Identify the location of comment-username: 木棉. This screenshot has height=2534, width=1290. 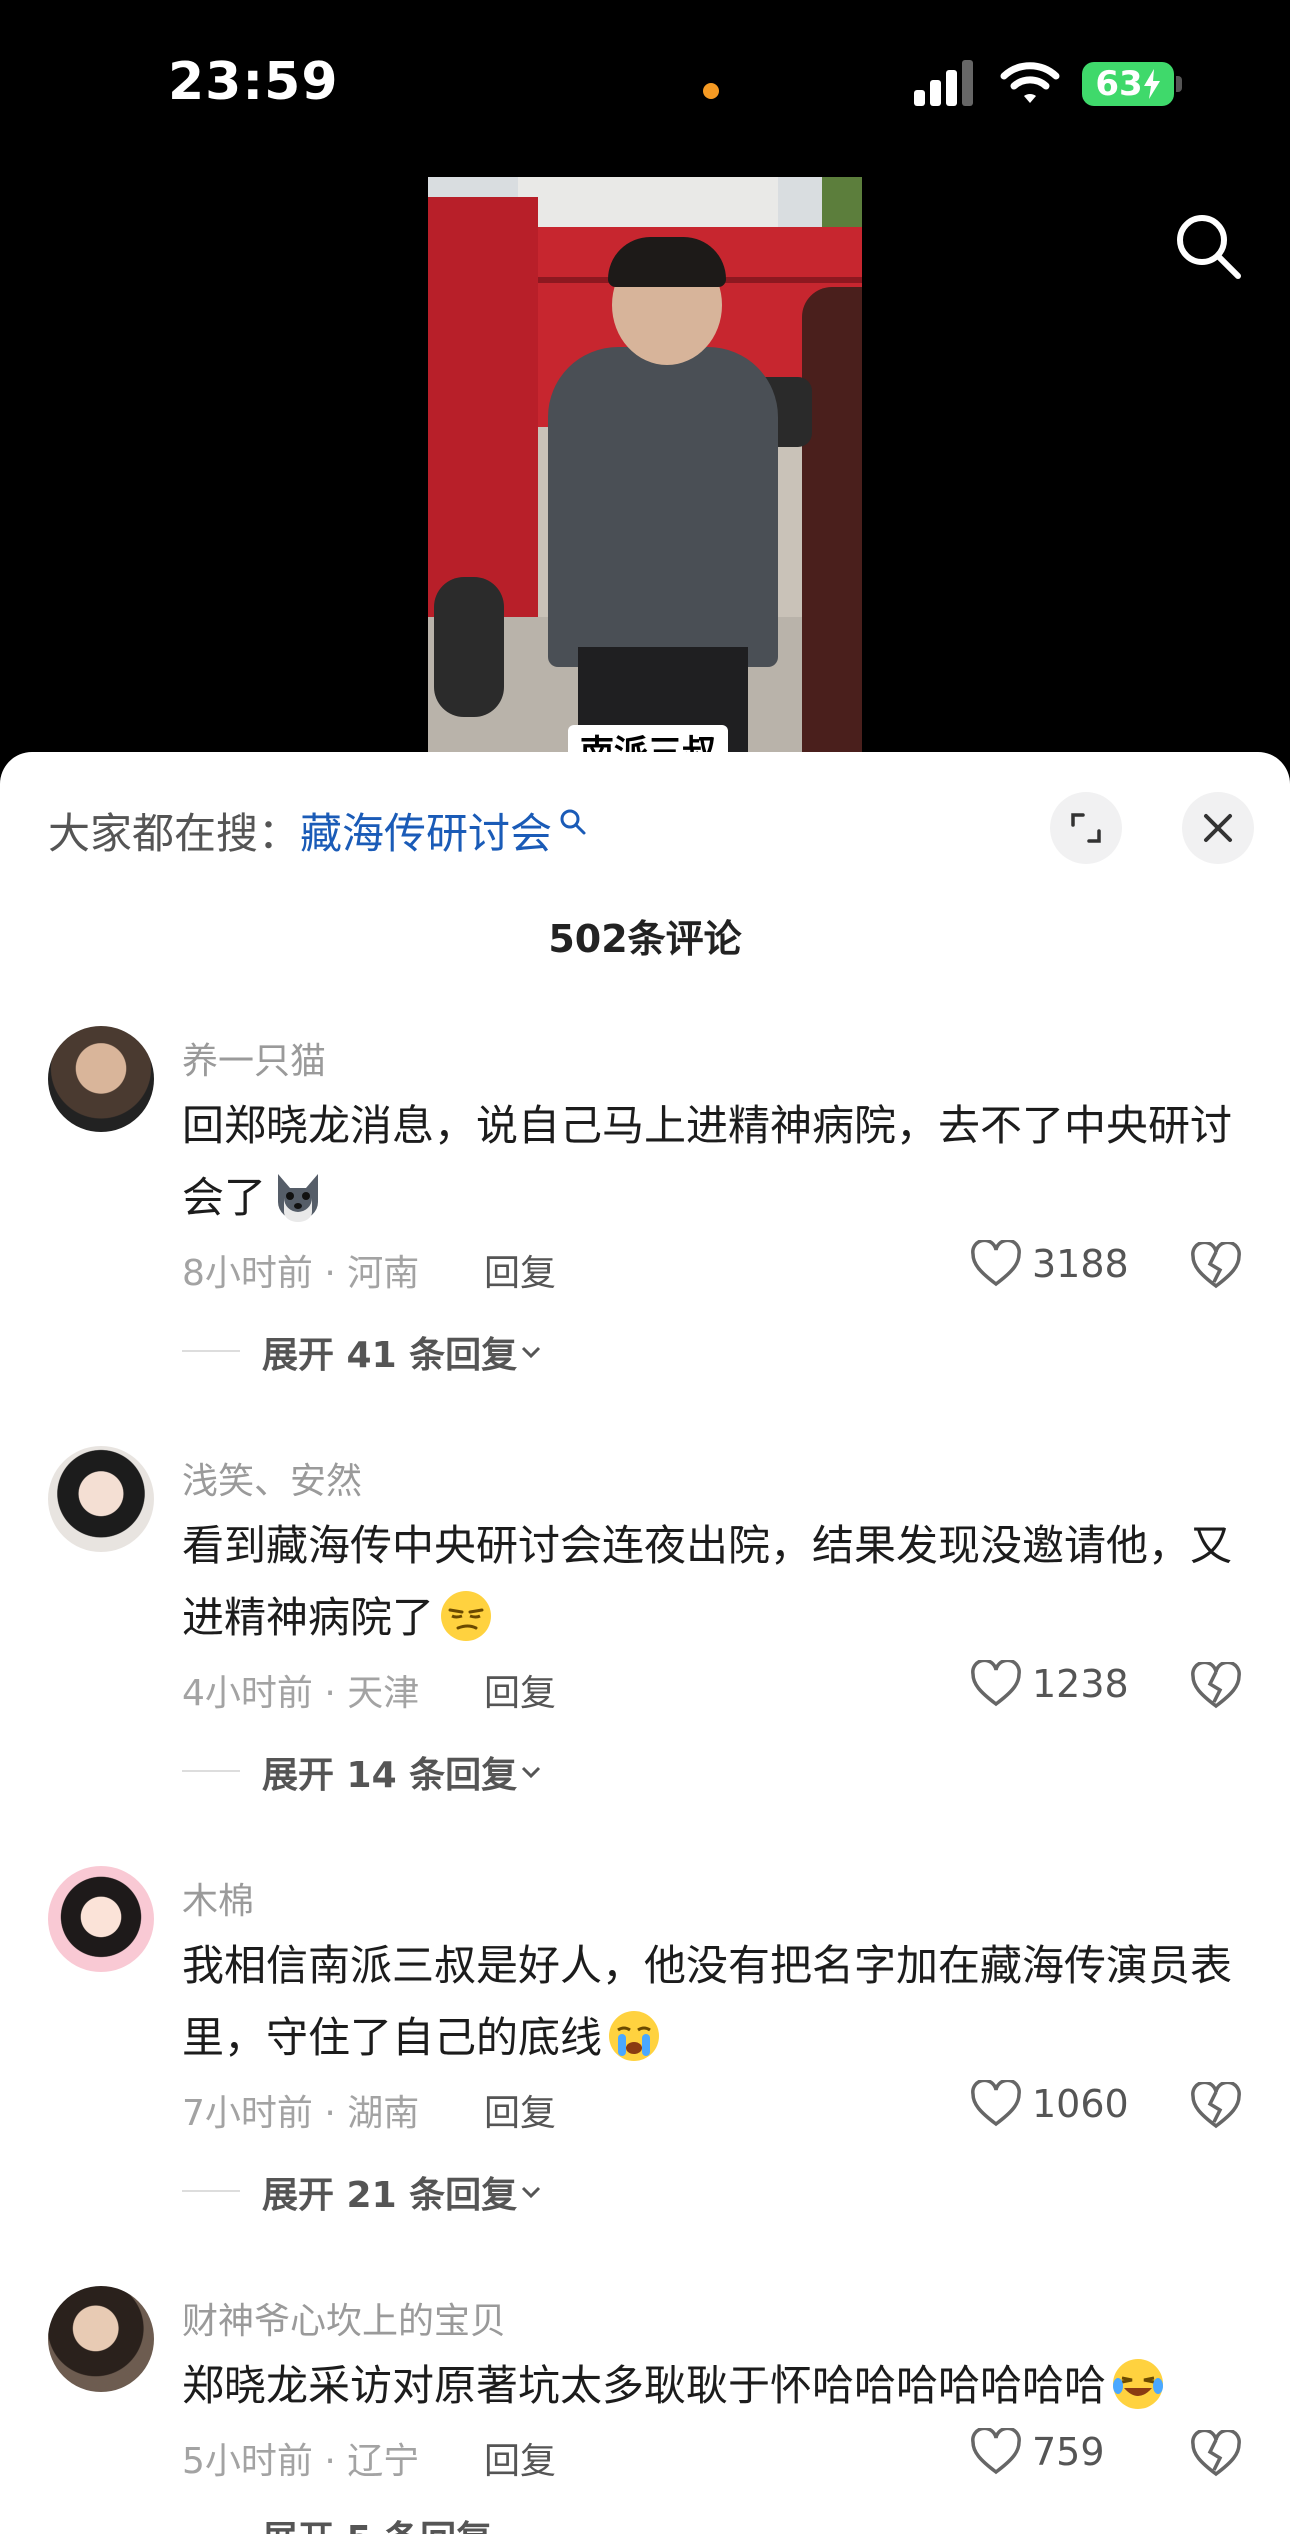
(218, 1898).